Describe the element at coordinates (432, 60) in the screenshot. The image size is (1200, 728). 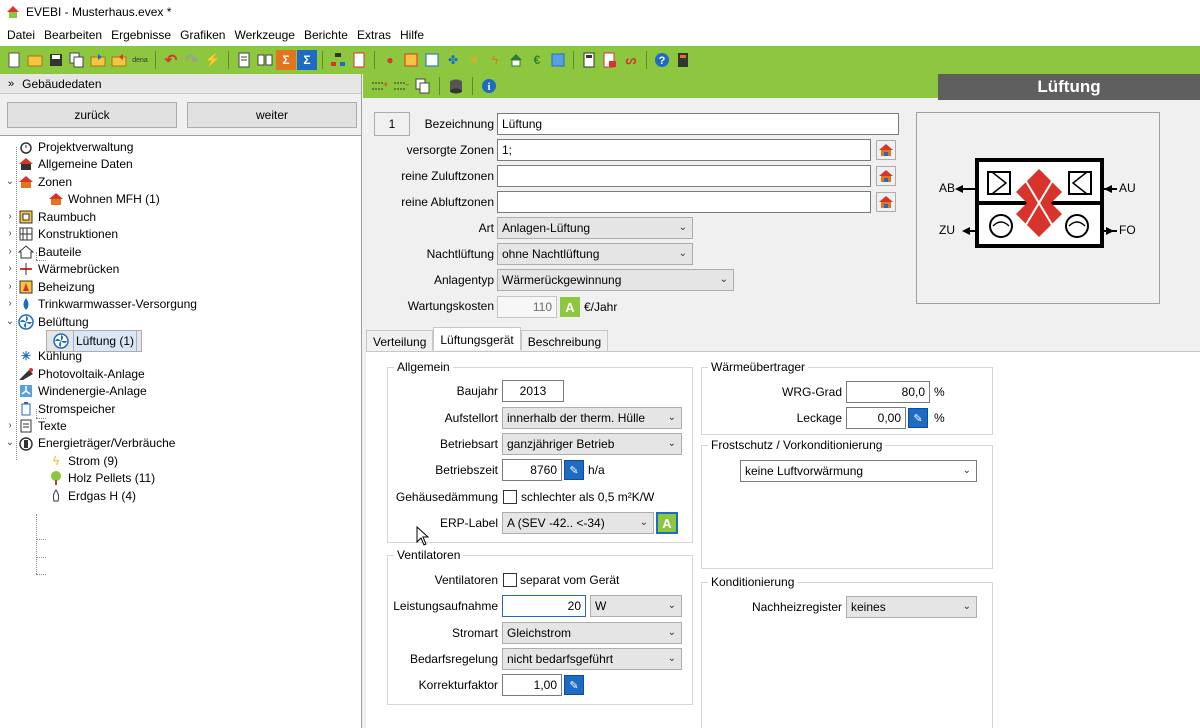
I see `water-tool-icon` at that location.